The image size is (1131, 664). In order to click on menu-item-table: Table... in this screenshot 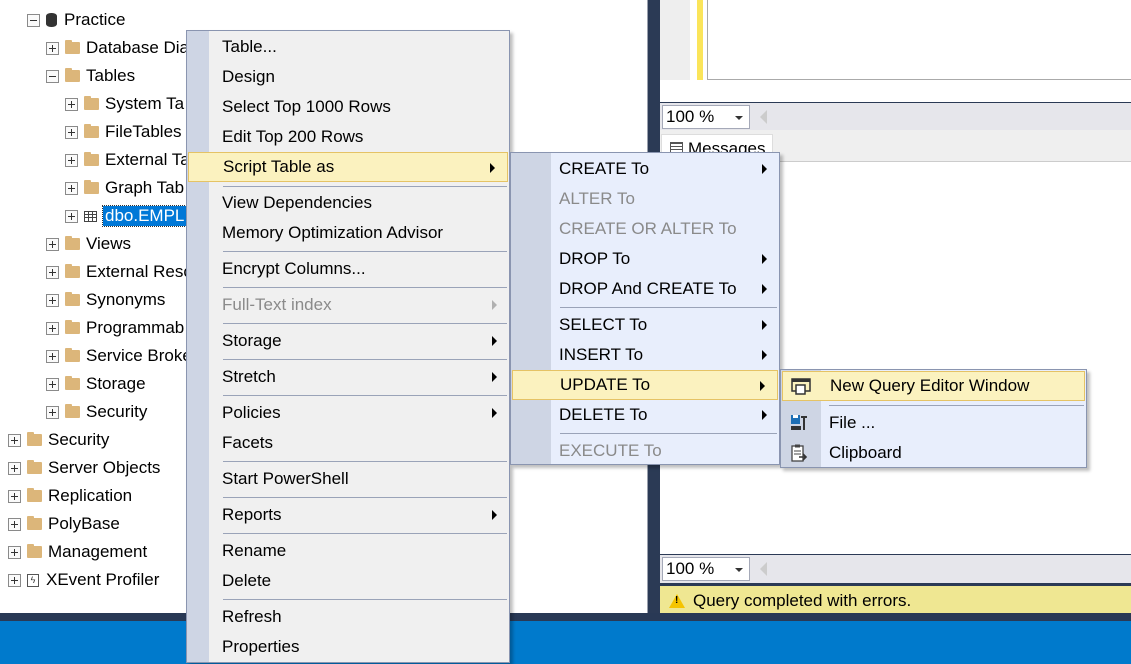, I will do `click(348, 47)`.